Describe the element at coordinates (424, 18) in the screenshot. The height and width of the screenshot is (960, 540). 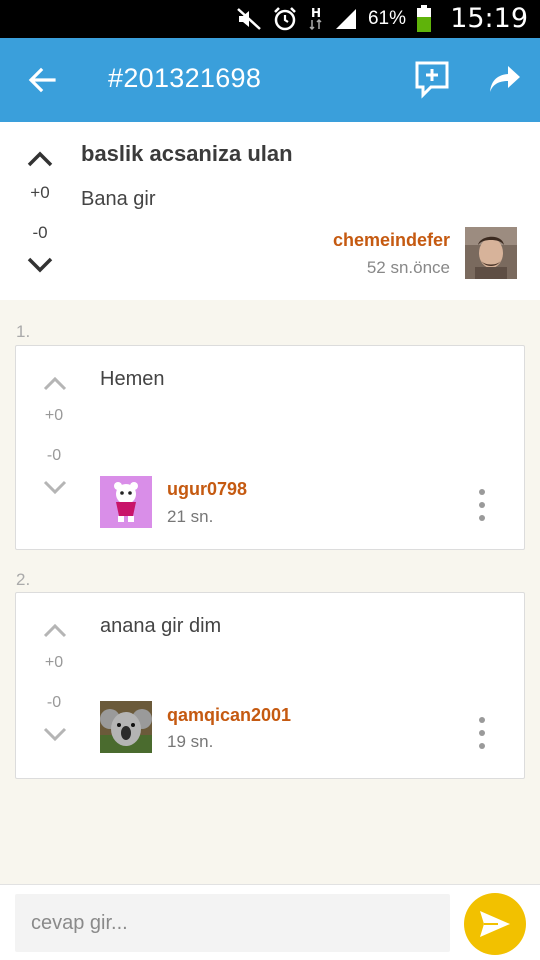
I see `battery-icon` at that location.